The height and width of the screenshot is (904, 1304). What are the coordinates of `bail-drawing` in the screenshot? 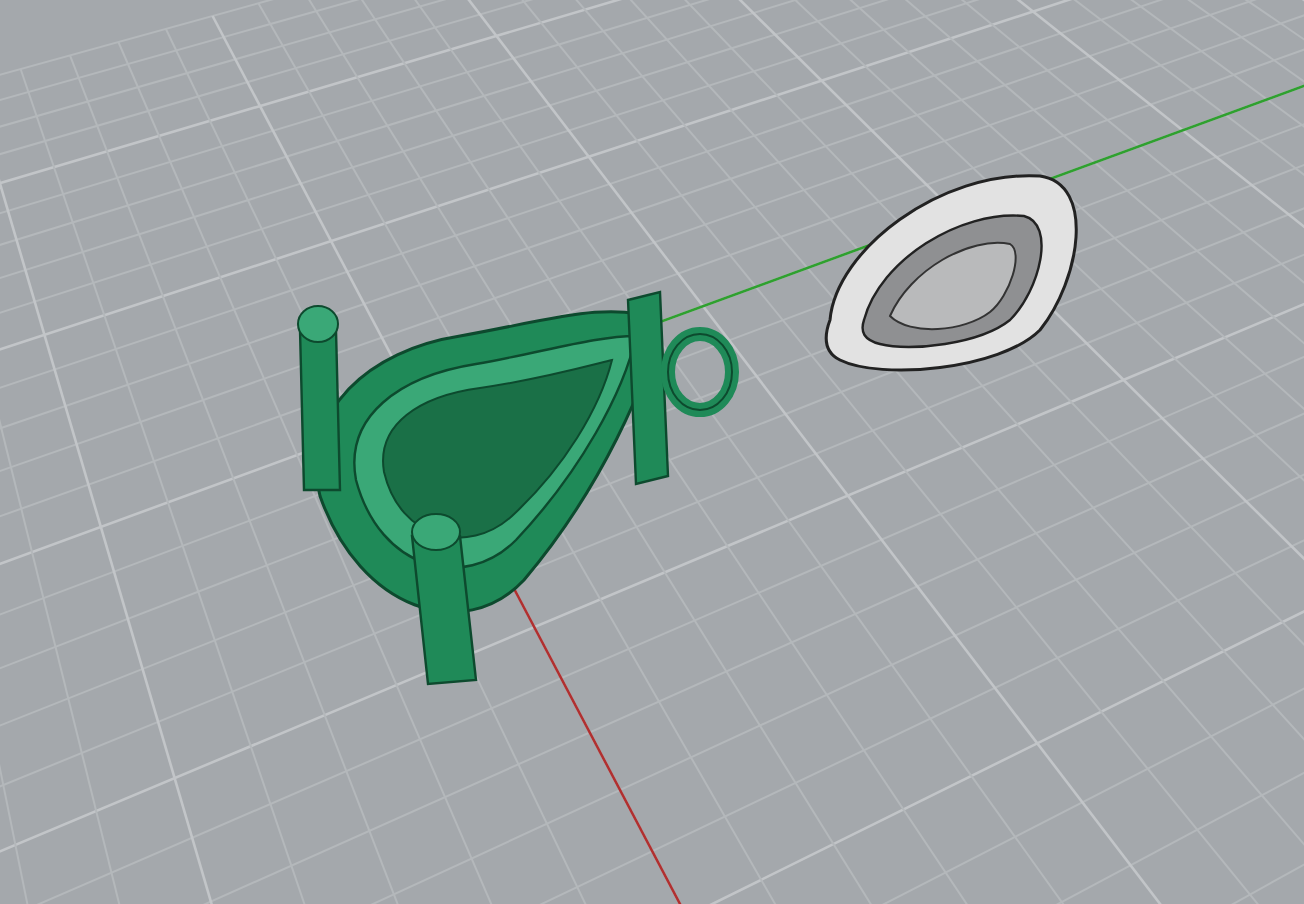 It's located at (951, 273).